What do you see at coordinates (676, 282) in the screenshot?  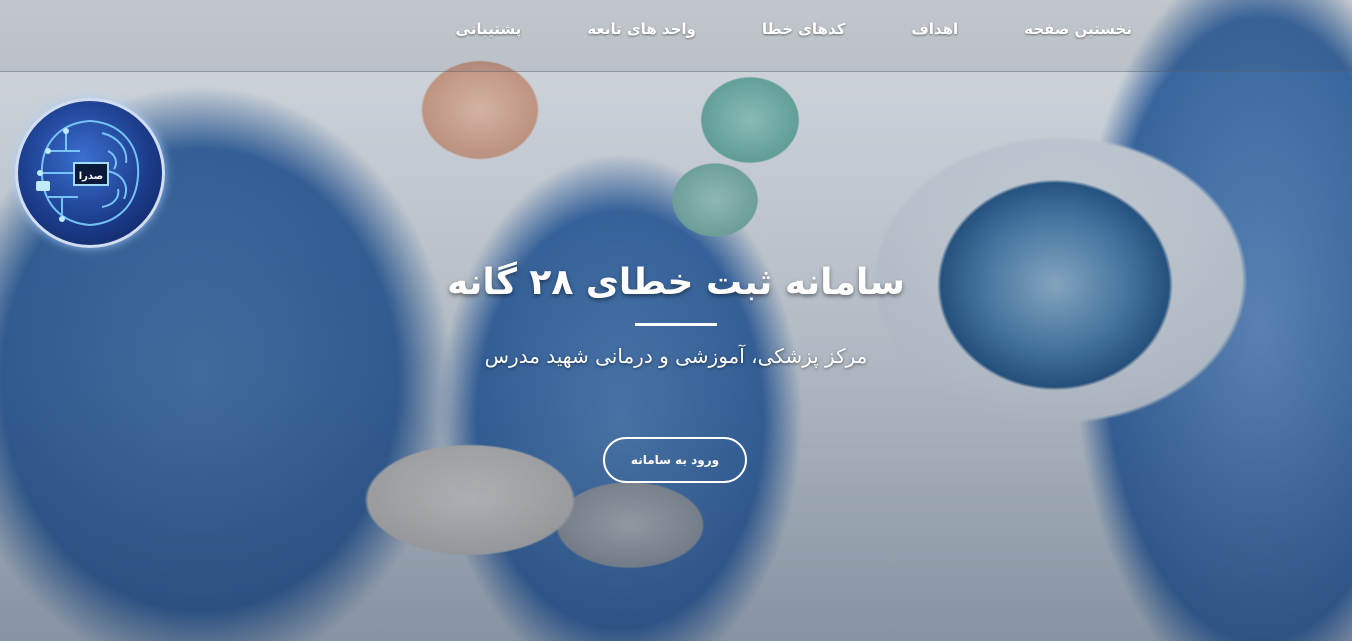 I see `hero-title: سامانه ثبت خطای ۲۸ گانه` at bounding box center [676, 282].